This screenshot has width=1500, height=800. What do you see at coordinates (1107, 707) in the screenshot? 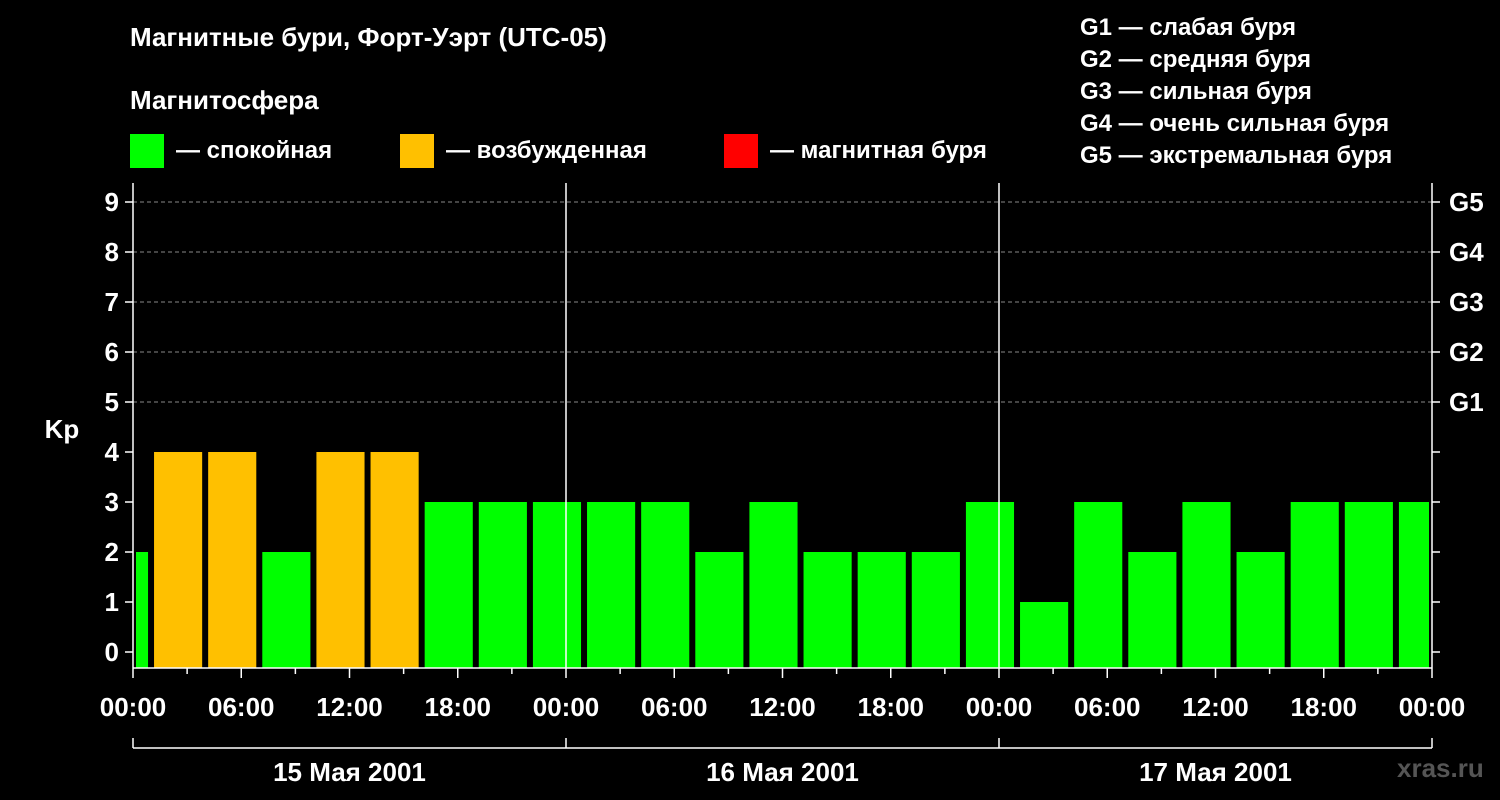
I see `x-tick-label-9: 06:00` at bounding box center [1107, 707].